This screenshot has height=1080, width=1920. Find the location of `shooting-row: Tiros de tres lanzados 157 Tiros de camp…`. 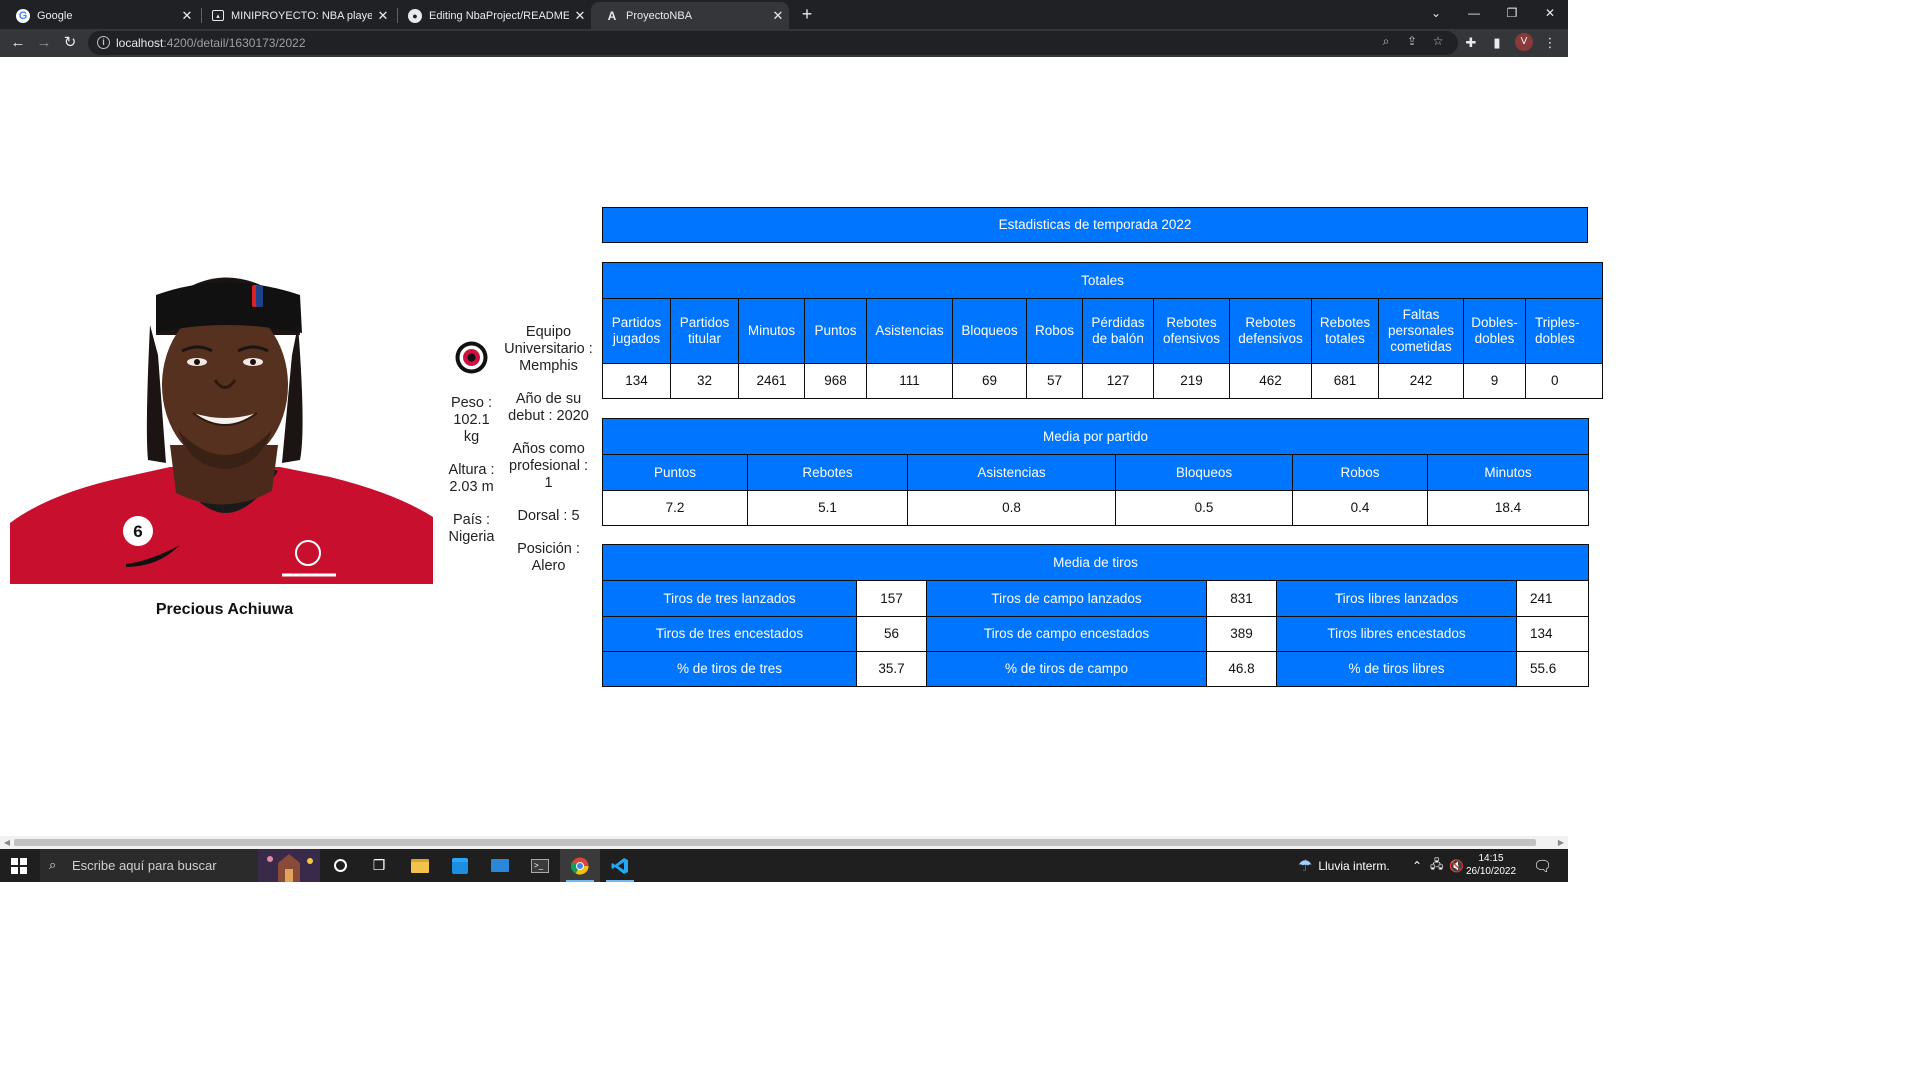

shooting-row: Tiros de tres lanzados 157 Tiros de camp… is located at coordinates (1096, 598).